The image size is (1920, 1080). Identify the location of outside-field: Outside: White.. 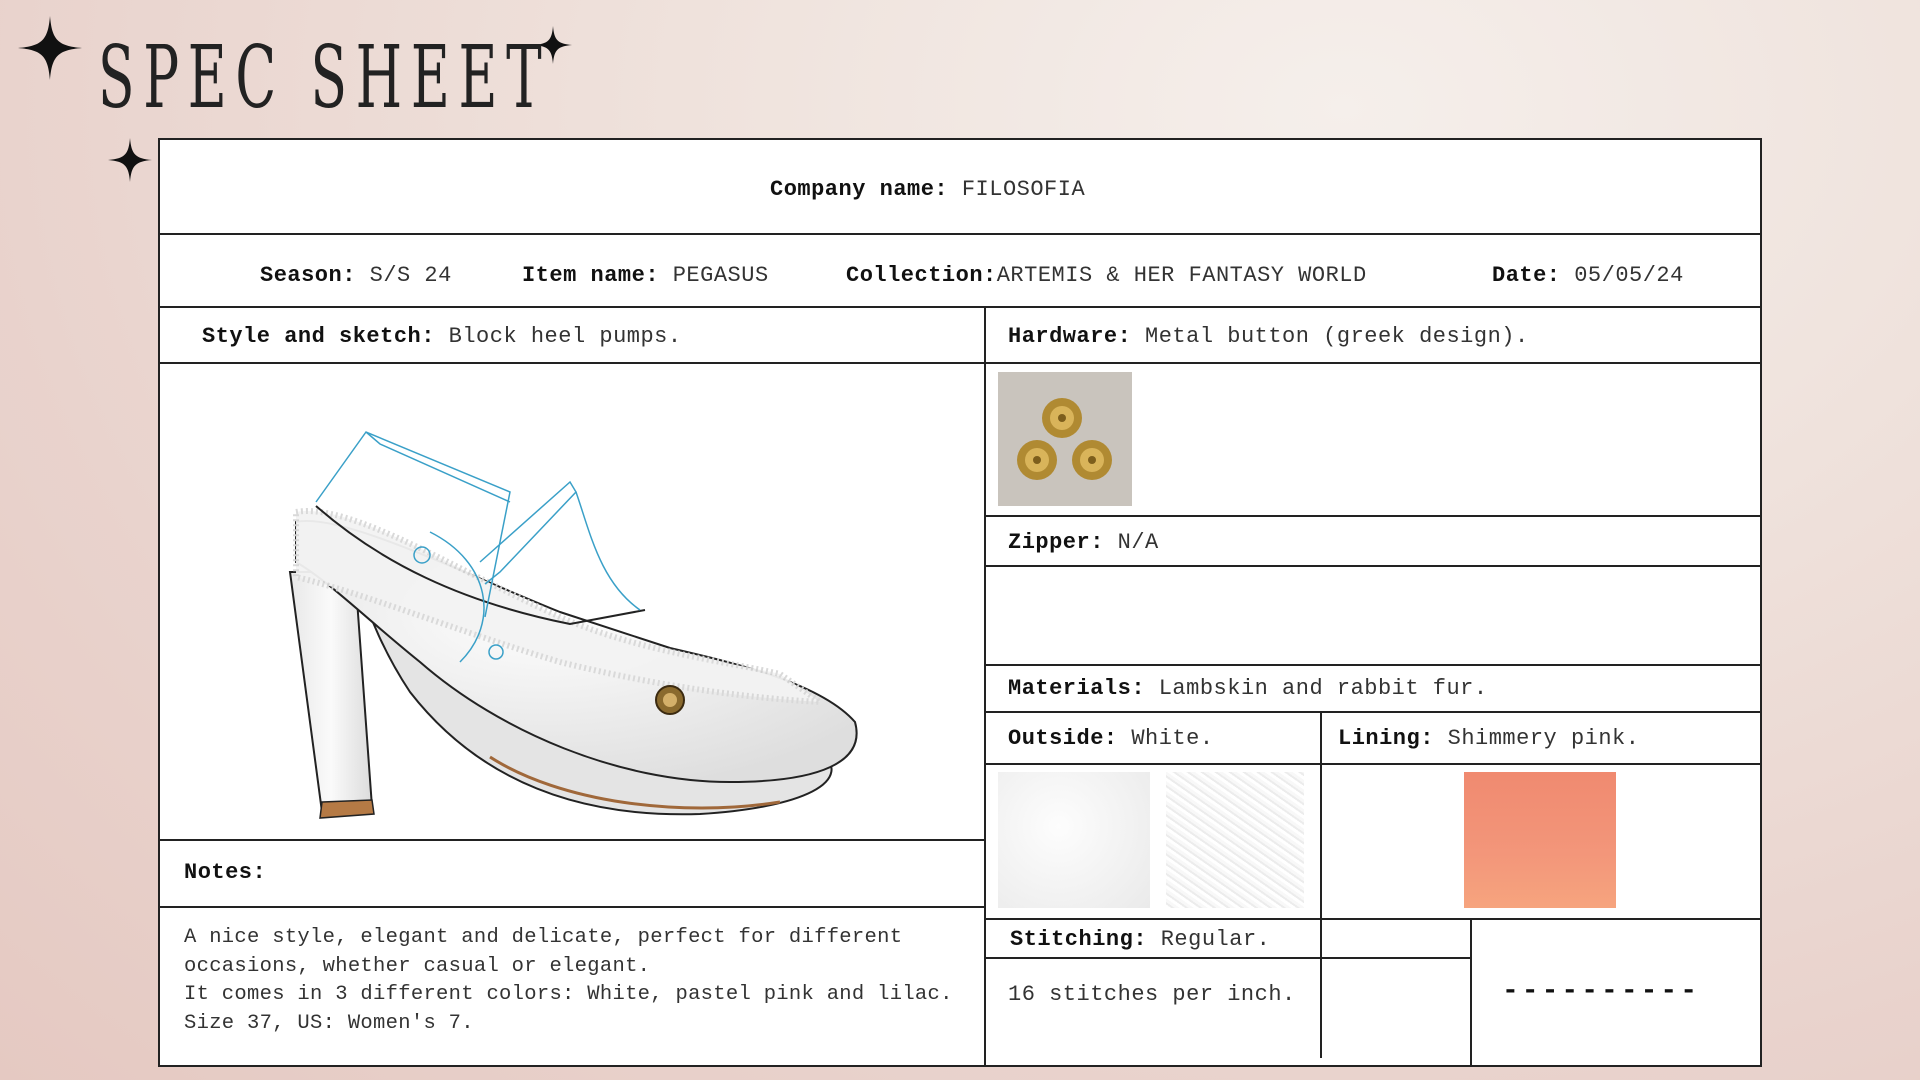
(1111, 738).